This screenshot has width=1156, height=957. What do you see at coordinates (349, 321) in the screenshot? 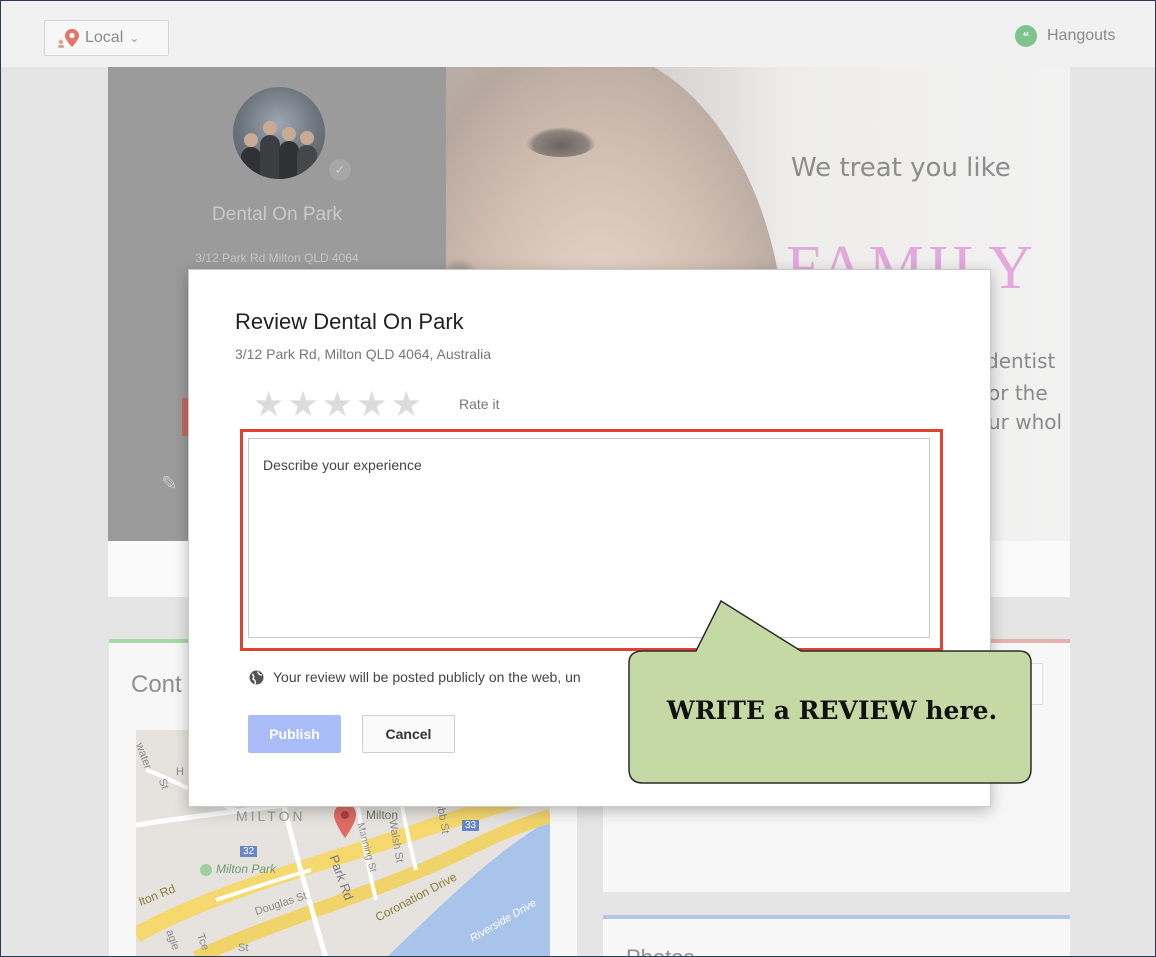
I see `review-dialog-title: Review Dental On Park` at bounding box center [349, 321].